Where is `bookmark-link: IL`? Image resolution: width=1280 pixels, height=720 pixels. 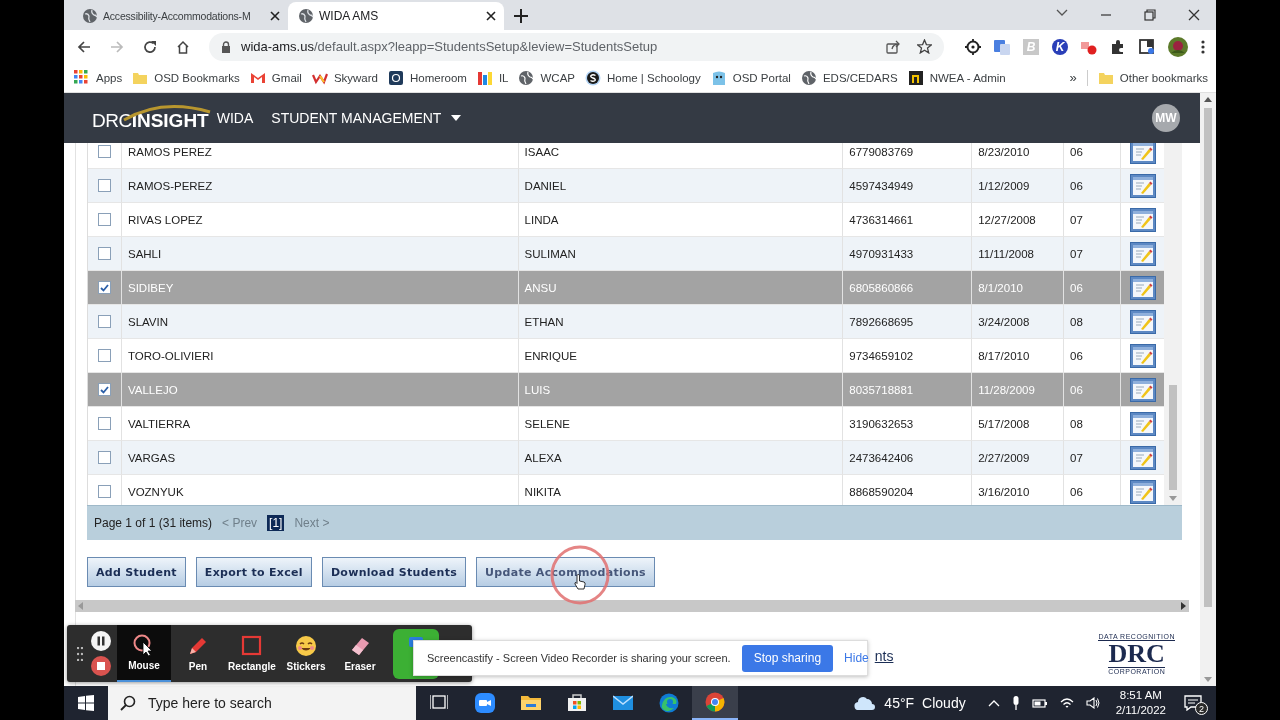 bookmark-link: IL is located at coordinates (492, 77).